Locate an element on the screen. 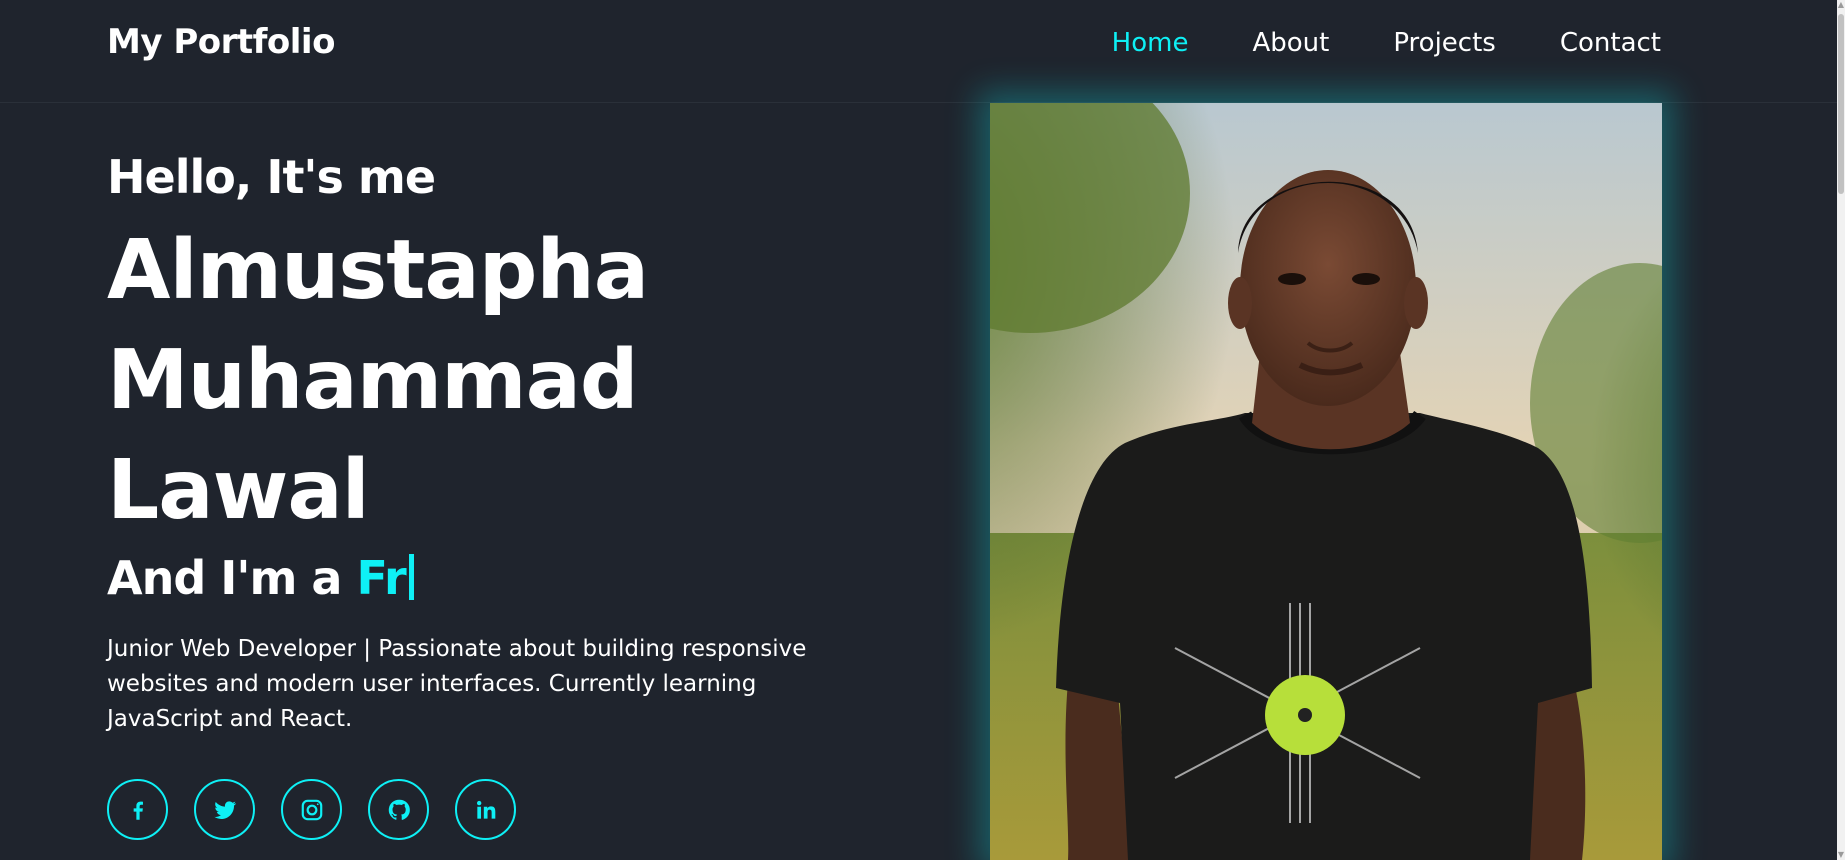 Image resolution: width=1845 pixels, height=860 pixels. page-scrollbar: ▲ ▼ is located at coordinates (1841, 430).